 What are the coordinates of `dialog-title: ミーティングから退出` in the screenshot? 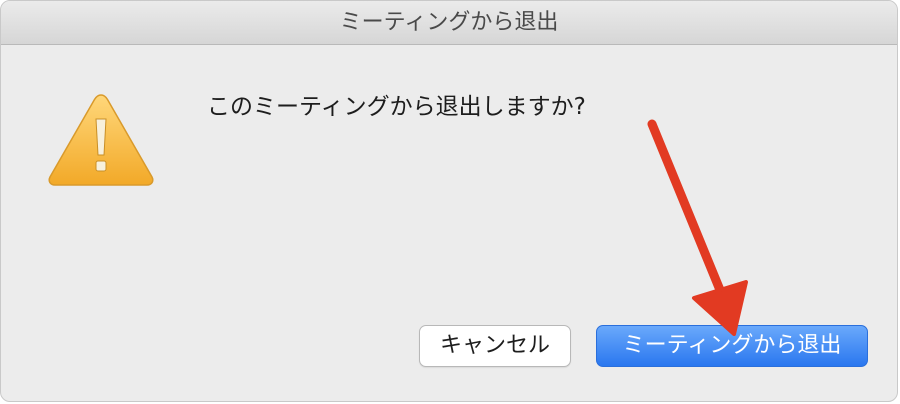 It's located at (449, 22).